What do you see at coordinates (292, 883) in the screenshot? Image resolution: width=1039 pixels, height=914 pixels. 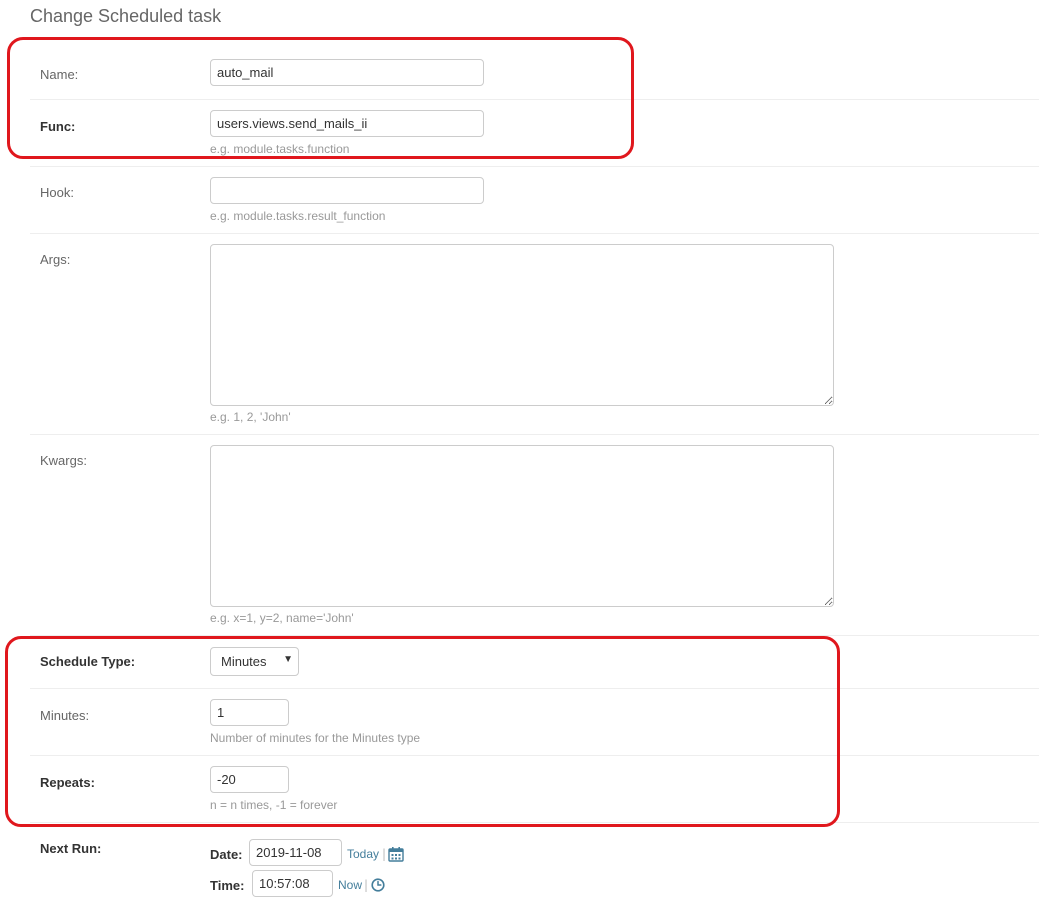 I see `time-input` at bounding box center [292, 883].